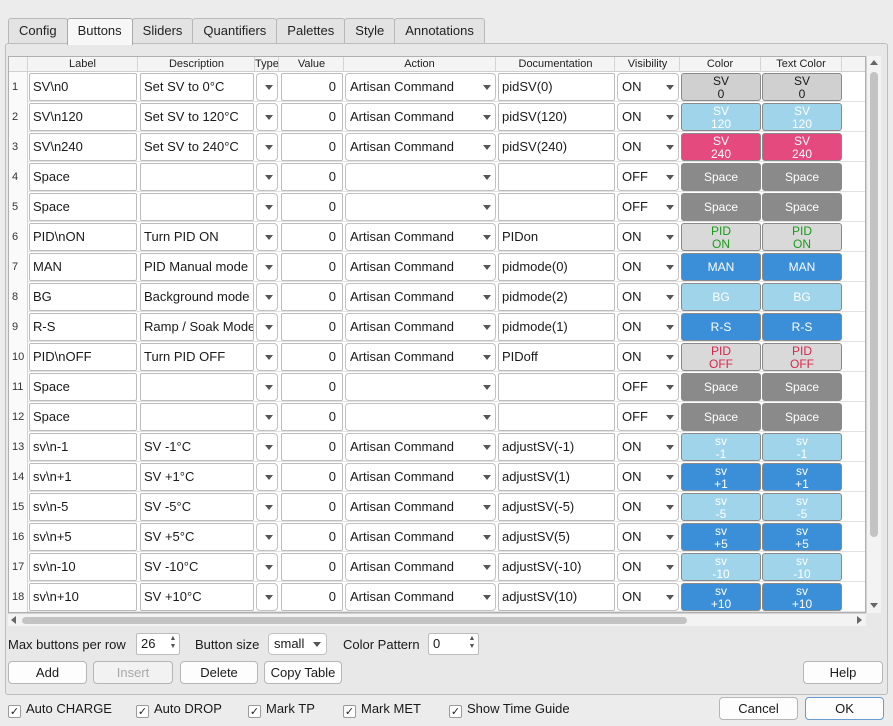  I want to click on column-header-text-color: Text Color, so click(801, 64).